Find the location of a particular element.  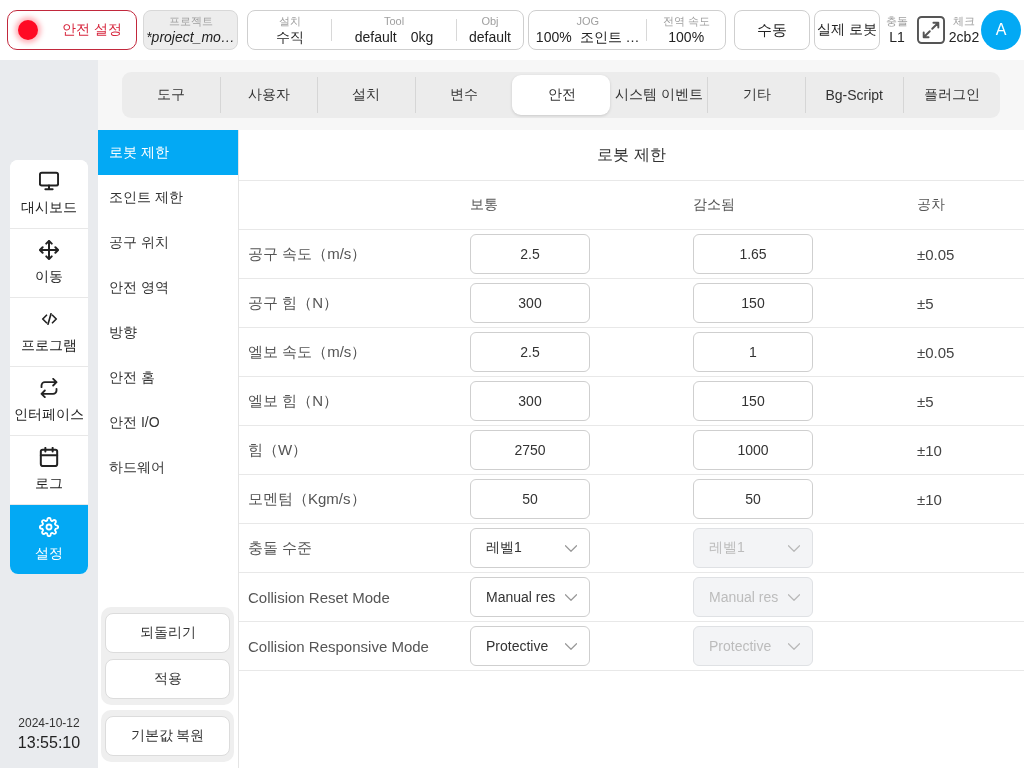

column-header: 감소됨 is located at coordinates (714, 205).